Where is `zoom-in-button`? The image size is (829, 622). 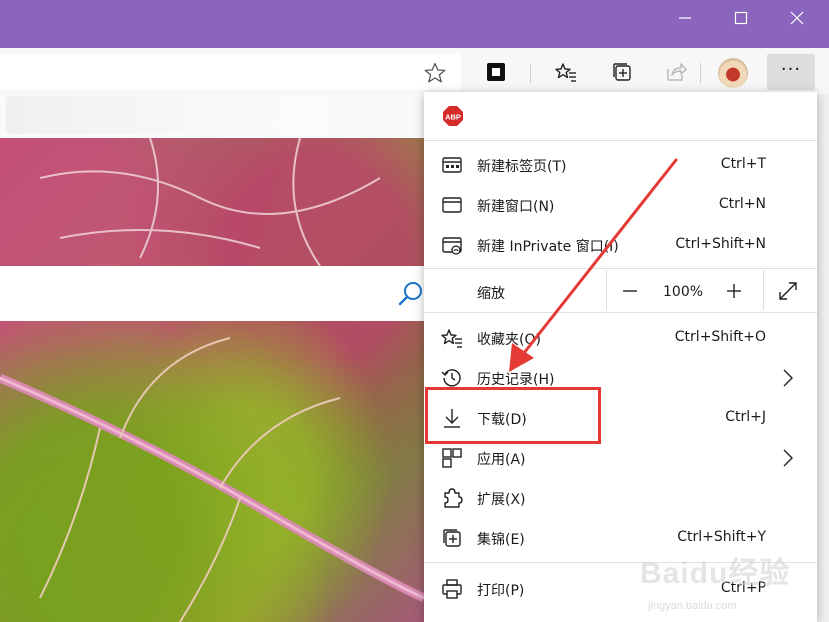
zoom-in-button is located at coordinates (734, 291).